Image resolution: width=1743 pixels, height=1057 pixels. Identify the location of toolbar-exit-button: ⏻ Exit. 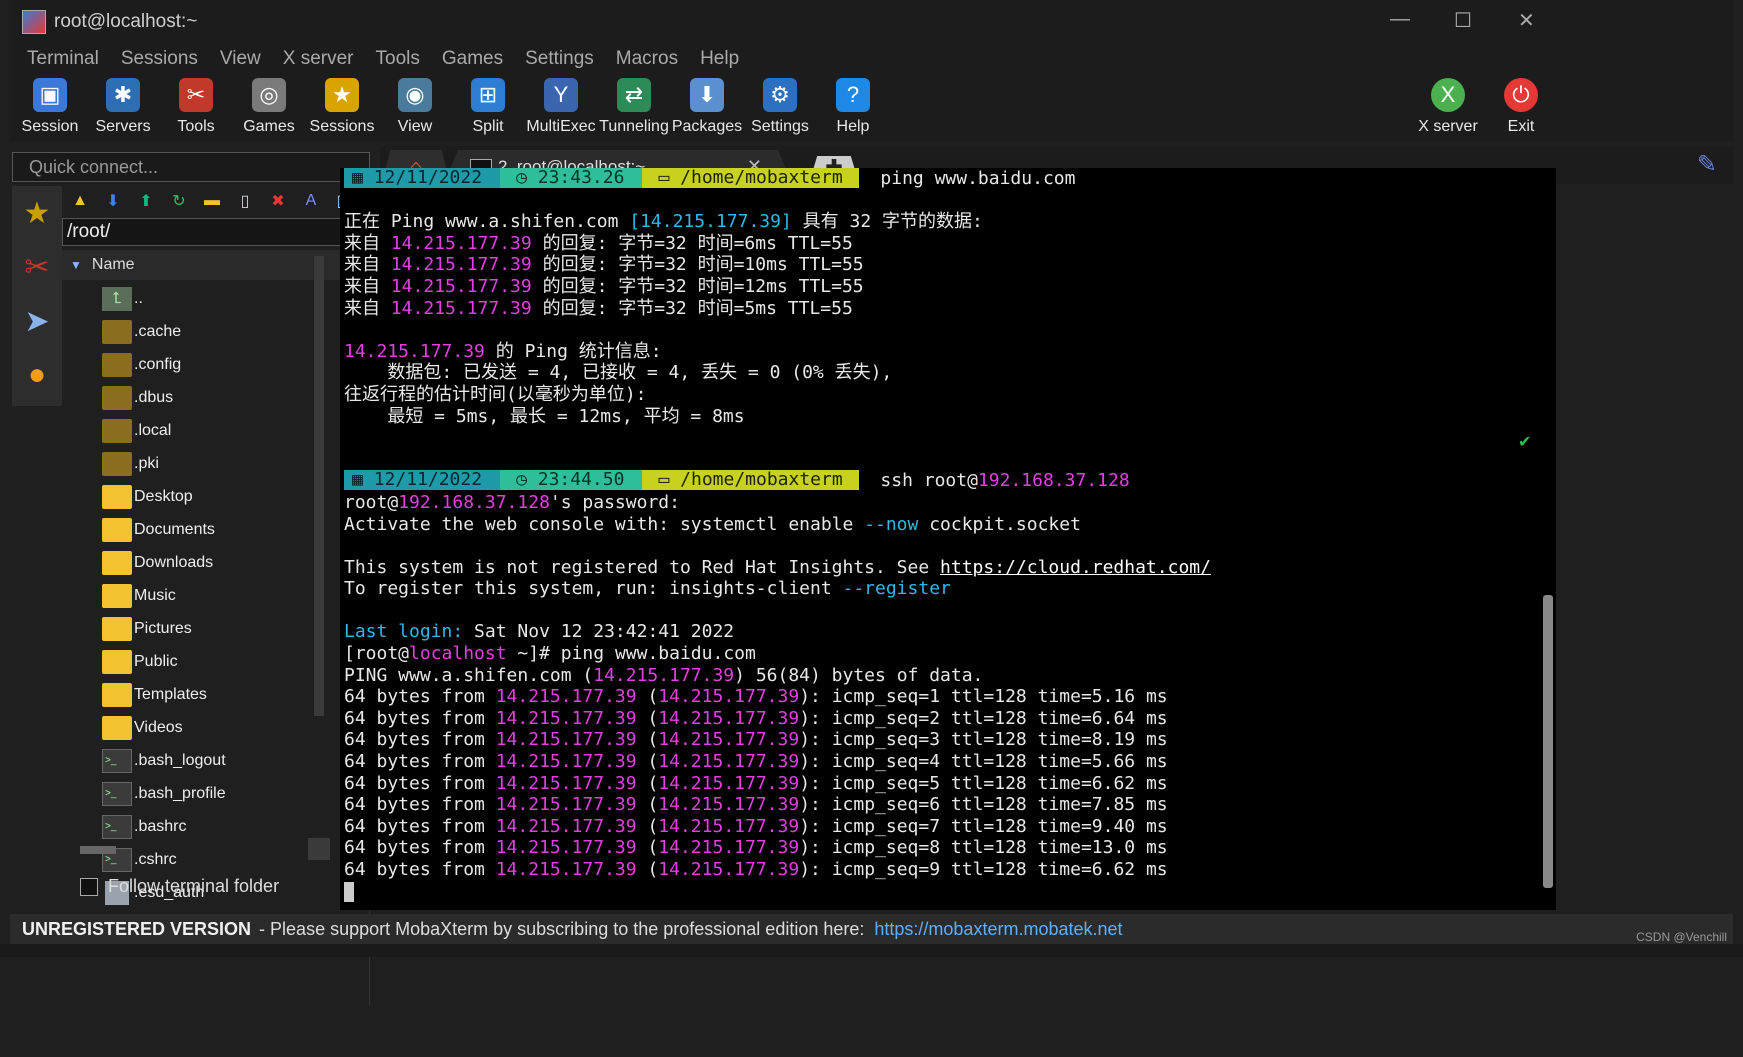
(1521, 107).